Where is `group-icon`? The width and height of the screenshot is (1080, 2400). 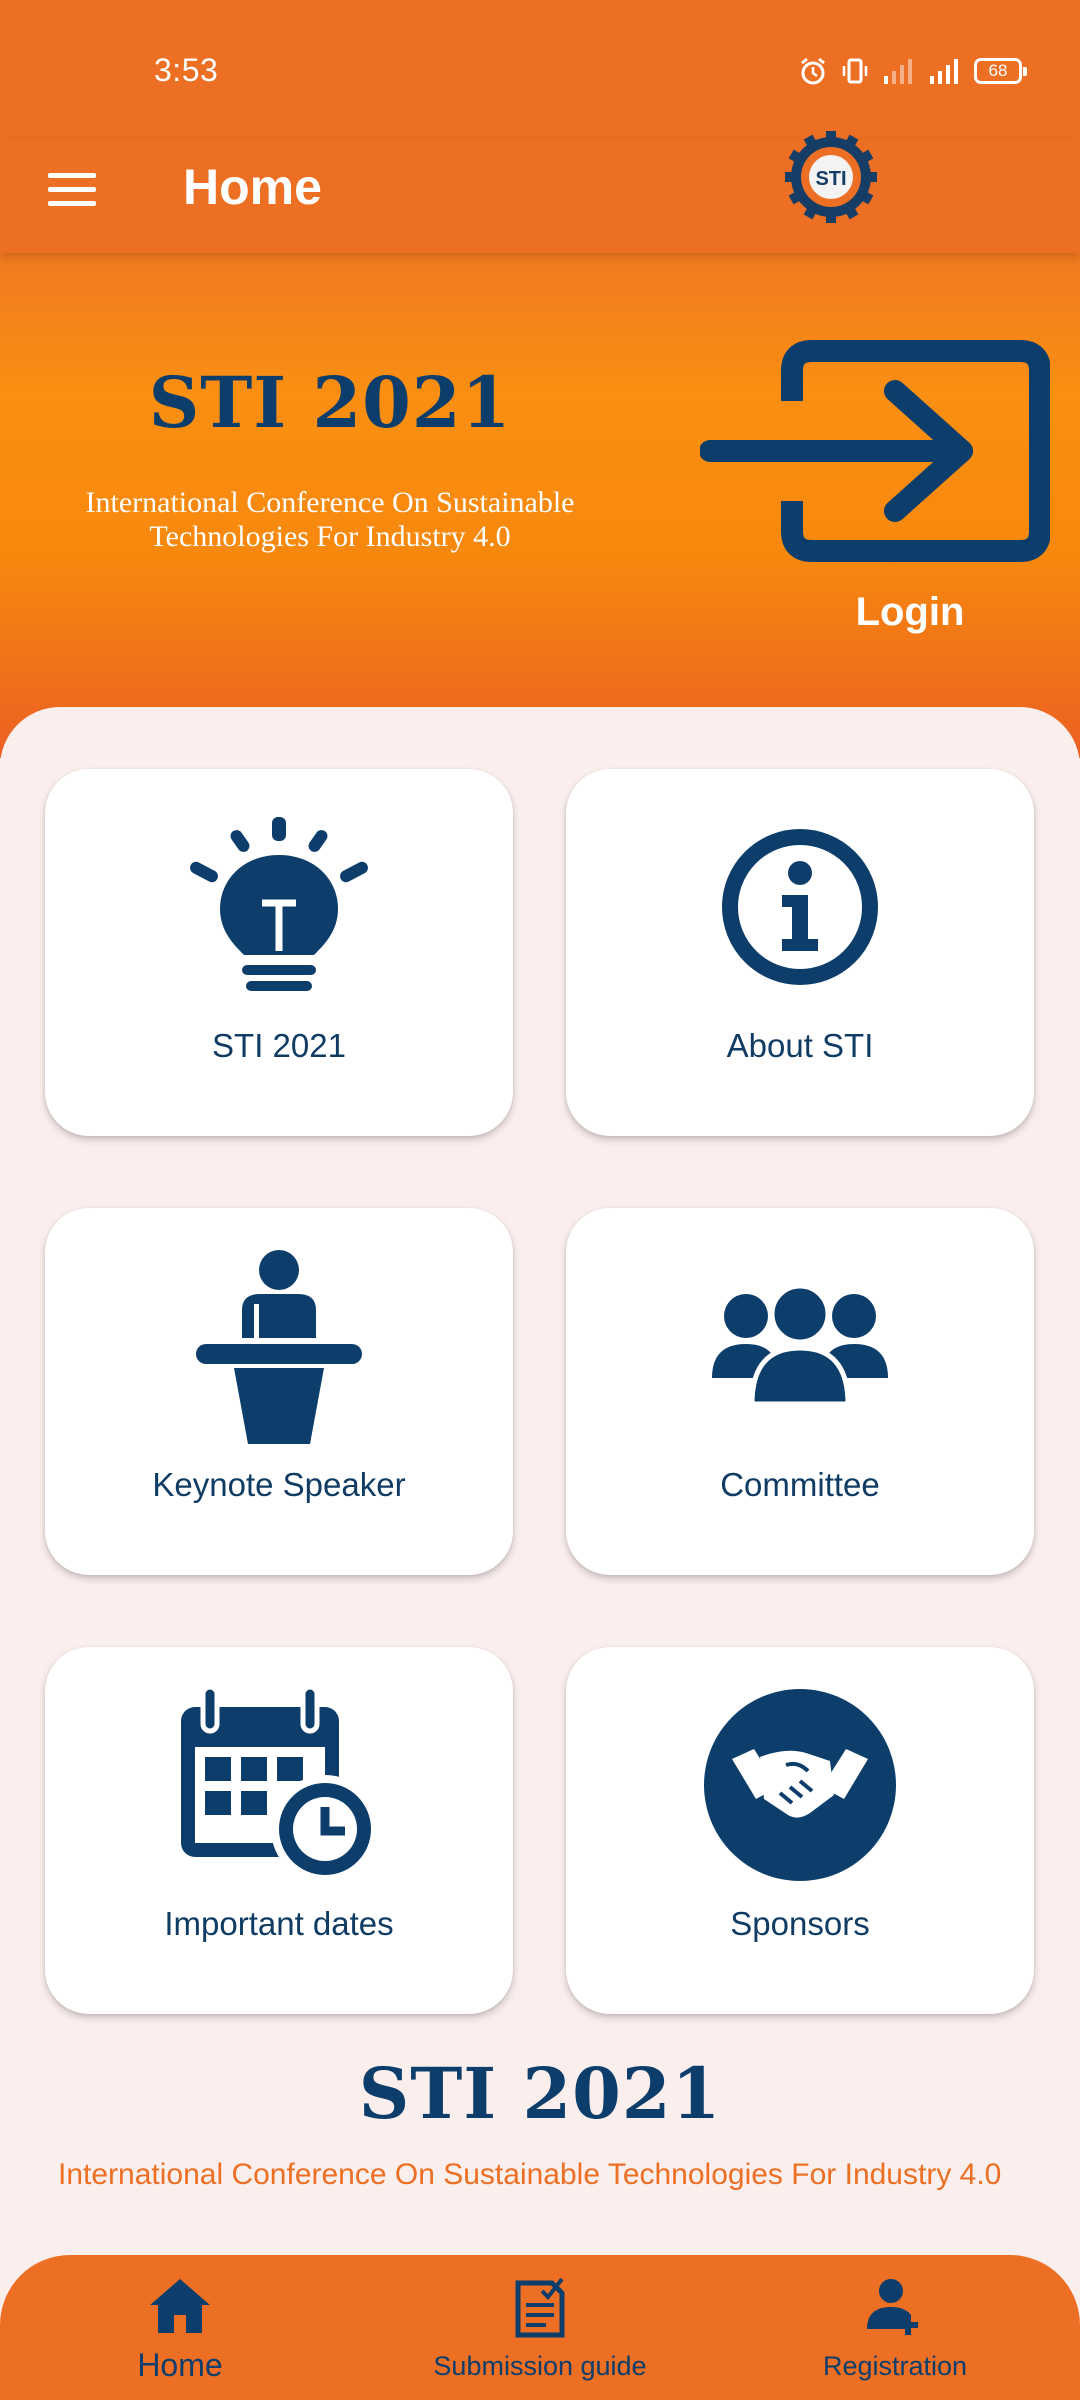
group-icon is located at coordinates (800, 1346).